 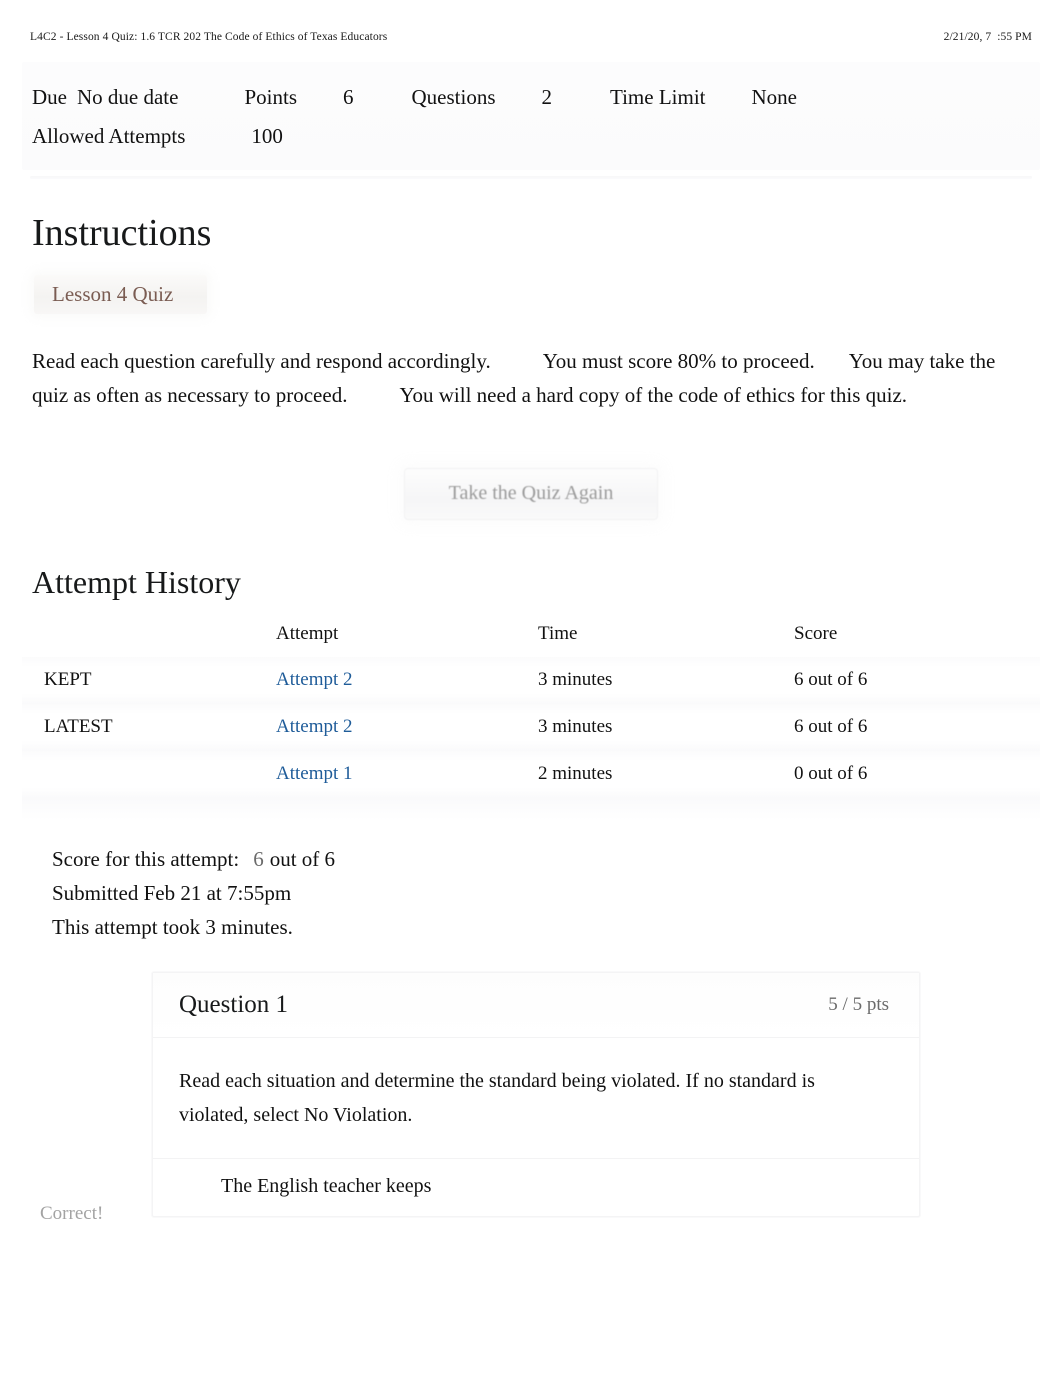 What do you see at coordinates (319, 774) in the screenshot?
I see `attempt-link: Attempt 1` at bounding box center [319, 774].